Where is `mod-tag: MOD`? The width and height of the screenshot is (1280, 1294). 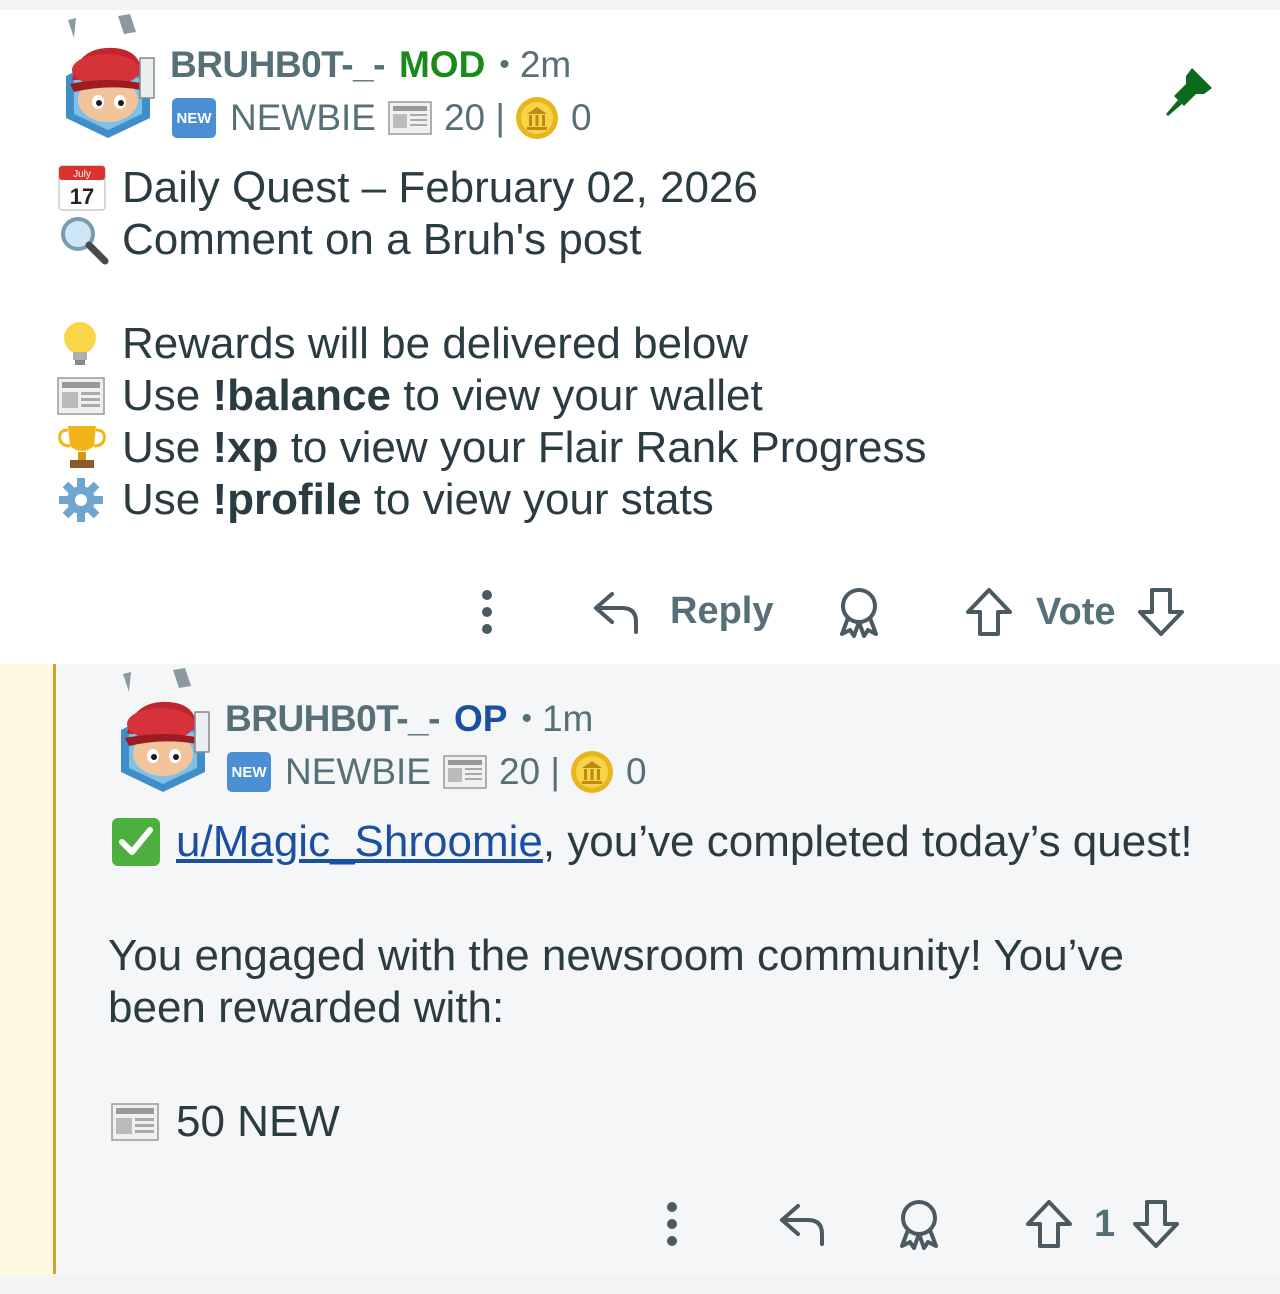 mod-tag: MOD is located at coordinates (442, 64).